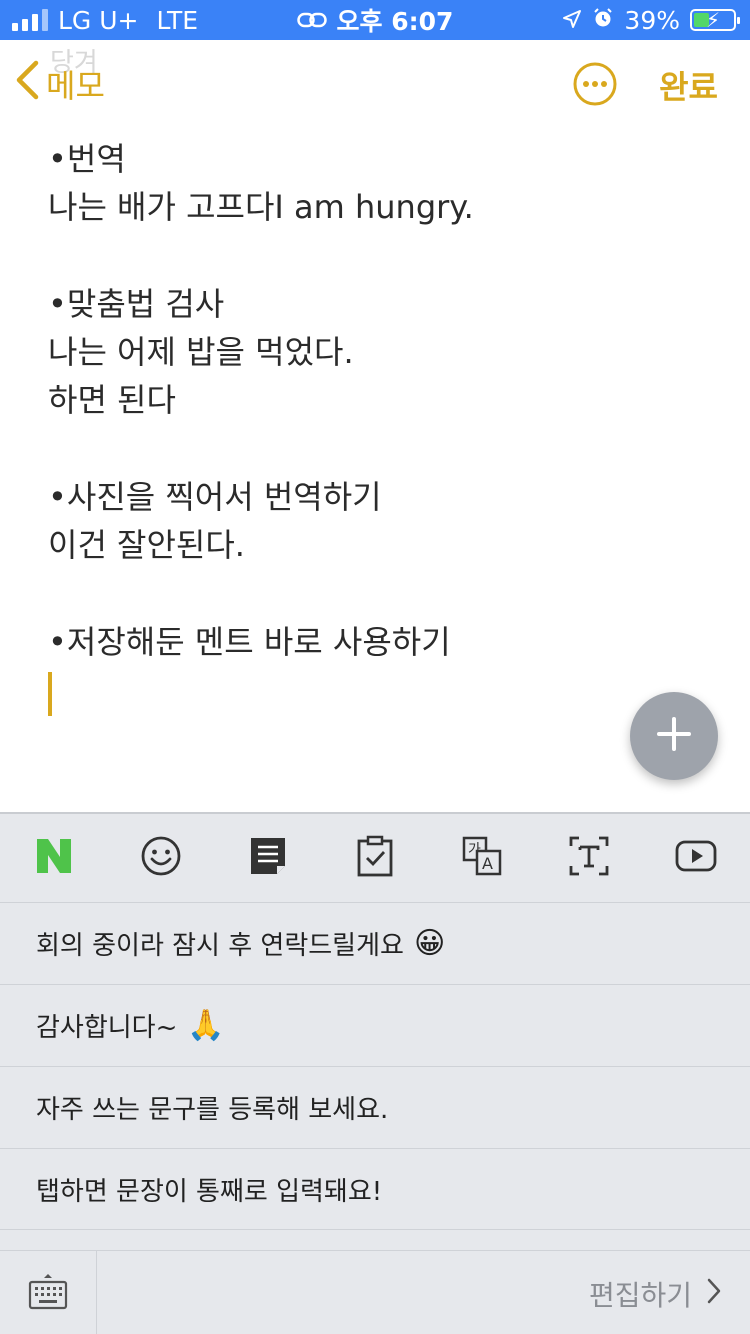 Image resolution: width=750 pixels, height=1334 pixels. I want to click on more-options-button, so click(595, 84).